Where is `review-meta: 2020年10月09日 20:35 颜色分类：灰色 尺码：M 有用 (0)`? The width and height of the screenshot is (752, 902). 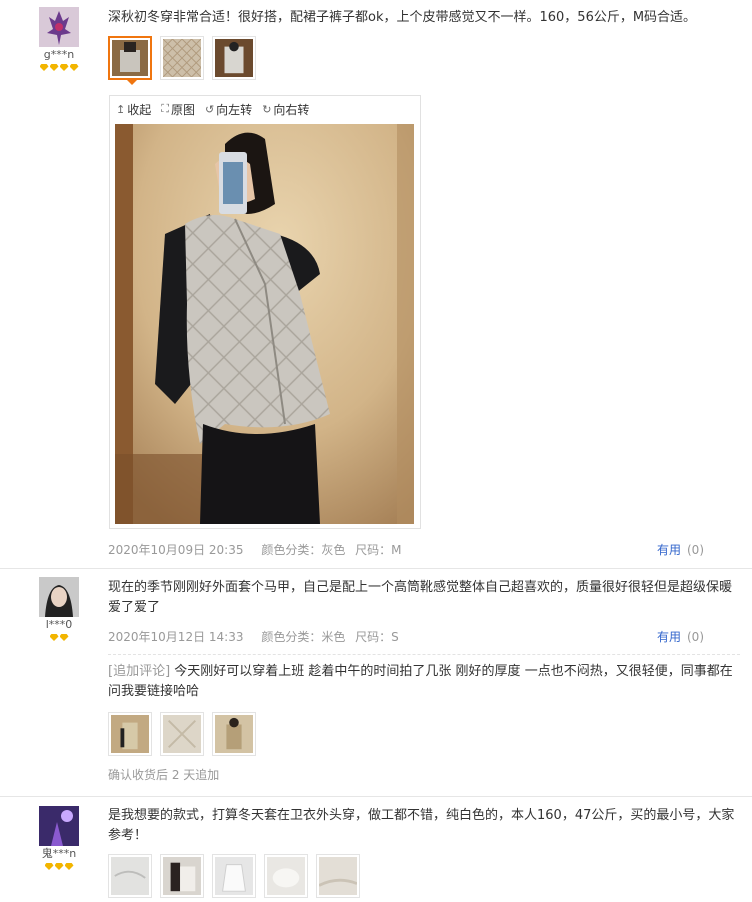 review-meta: 2020年10月09日 20:35 颜色分类：灰色 尺码：M 有用 (0) is located at coordinates (424, 550).